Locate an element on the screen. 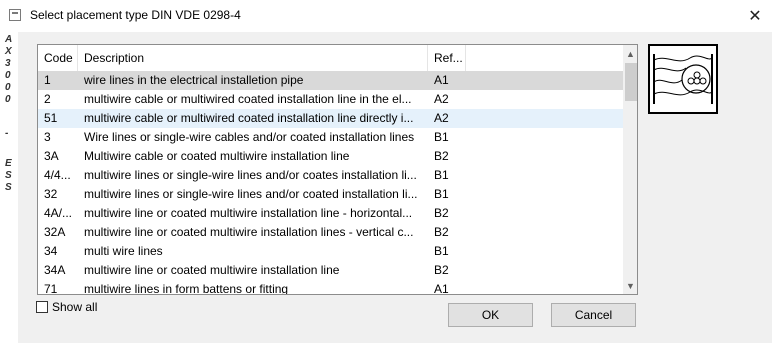 This screenshot has width=772, height=343. vertical-scrollbar: ▲ ▼ is located at coordinates (630, 169).